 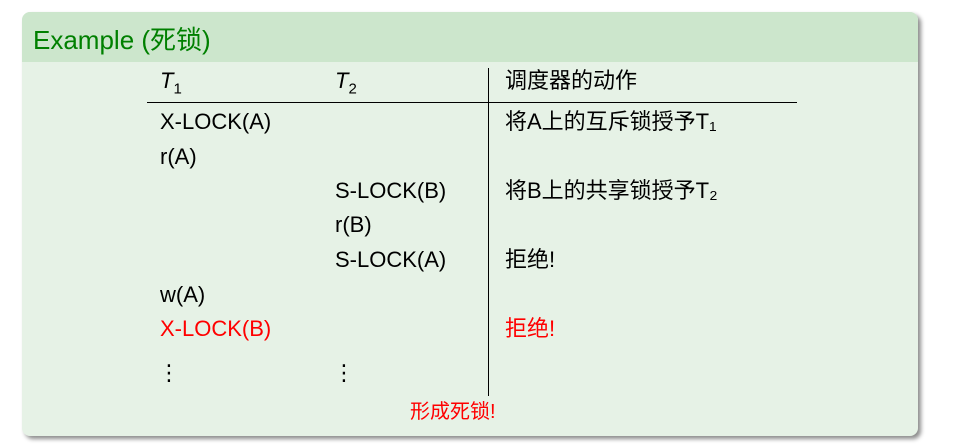 What do you see at coordinates (453, 412) in the screenshot?
I see `conclusion: 形成死锁!` at bounding box center [453, 412].